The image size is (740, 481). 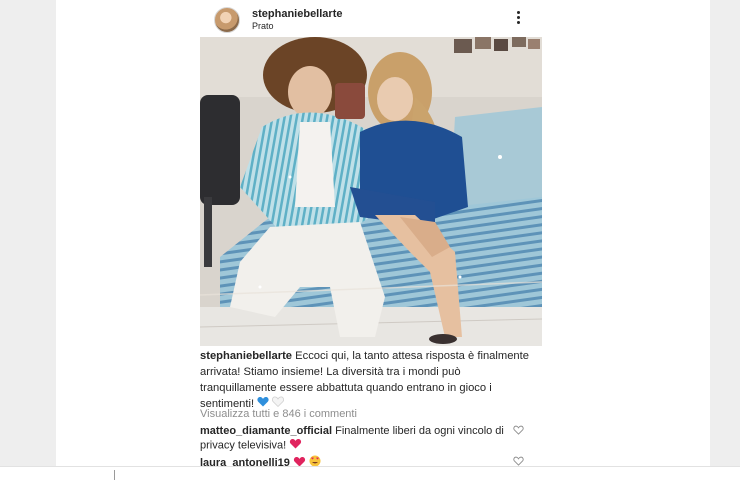 What do you see at coordinates (266, 431) in the screenshot?
I see `comment-username: matteo_diamante_official` at bounding box center [266, 431].